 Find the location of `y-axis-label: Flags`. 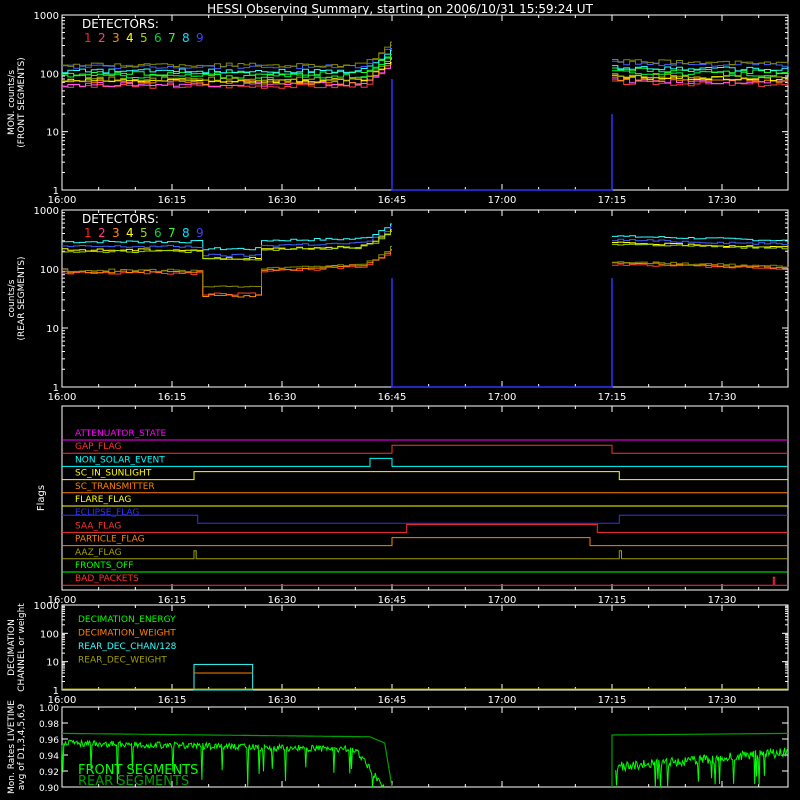

y-axis-label: Flags is located at coordinates (41, 498).